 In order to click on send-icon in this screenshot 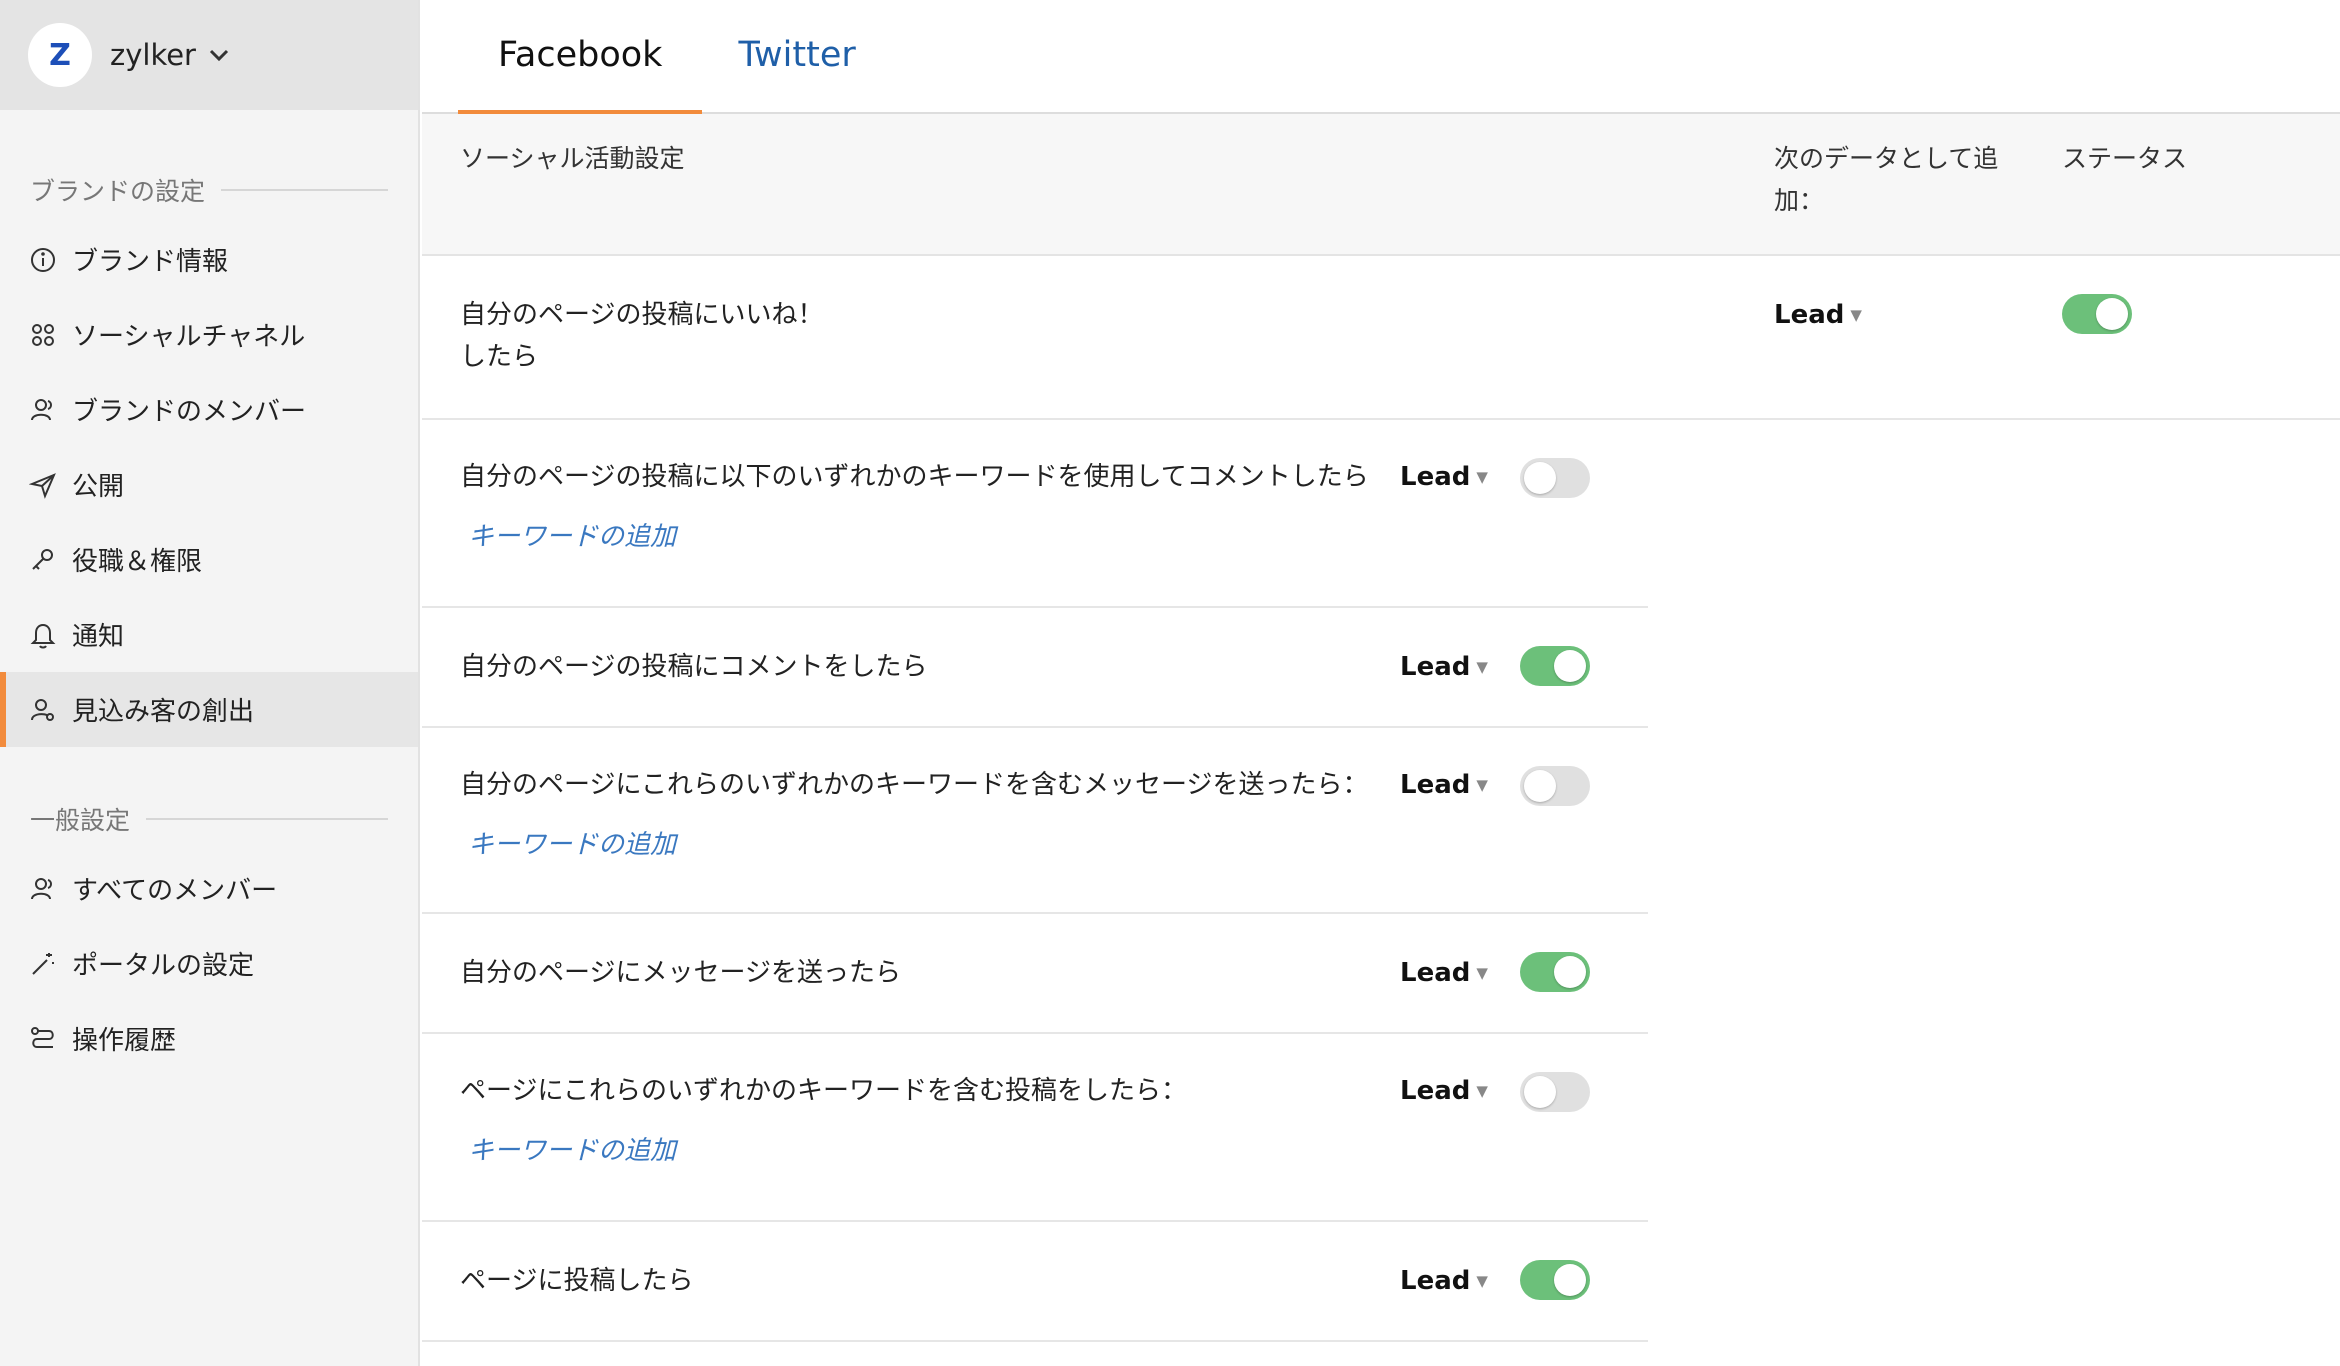, I will do `click(43, 485)`.